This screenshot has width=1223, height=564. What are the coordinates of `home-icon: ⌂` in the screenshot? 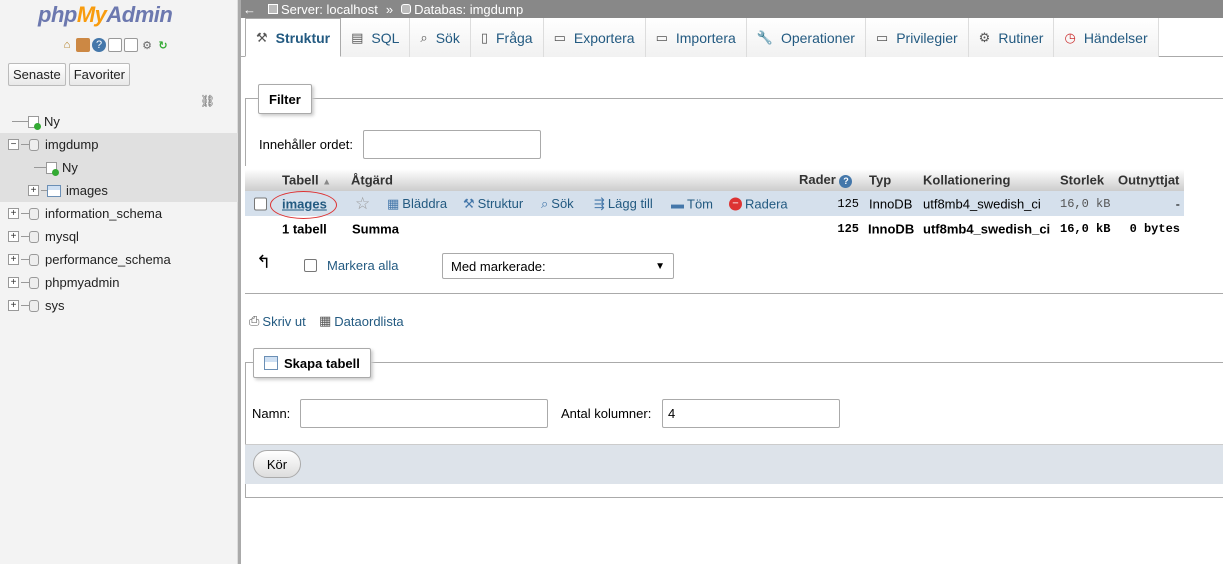 It's located at (67, 45).